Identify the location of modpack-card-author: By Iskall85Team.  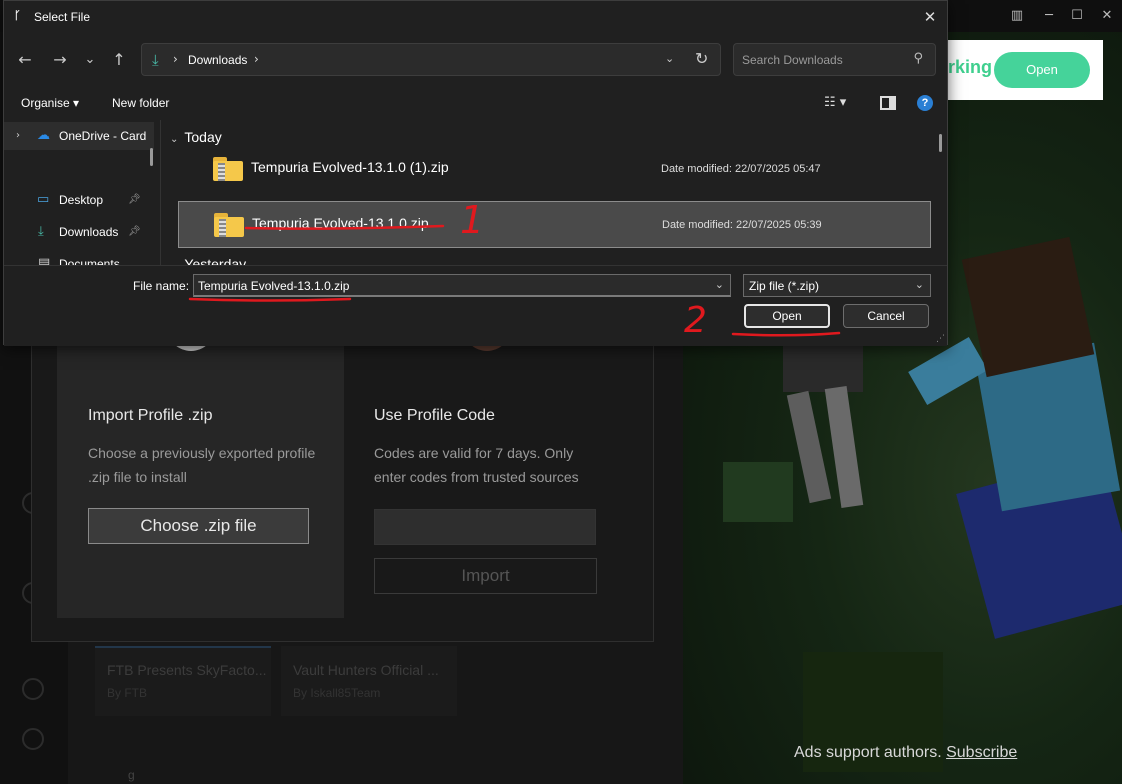
(337, 693).